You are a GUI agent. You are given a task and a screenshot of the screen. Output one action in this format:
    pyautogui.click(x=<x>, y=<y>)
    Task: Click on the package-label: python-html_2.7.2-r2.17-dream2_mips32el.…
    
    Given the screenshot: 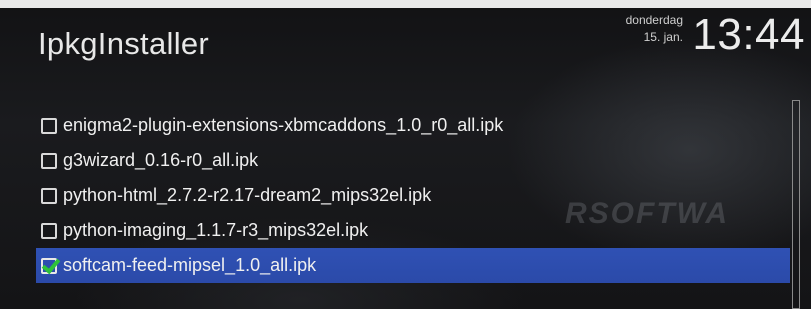 What is the action you would take?
    pyautogui.click(x=247, y=195)
    